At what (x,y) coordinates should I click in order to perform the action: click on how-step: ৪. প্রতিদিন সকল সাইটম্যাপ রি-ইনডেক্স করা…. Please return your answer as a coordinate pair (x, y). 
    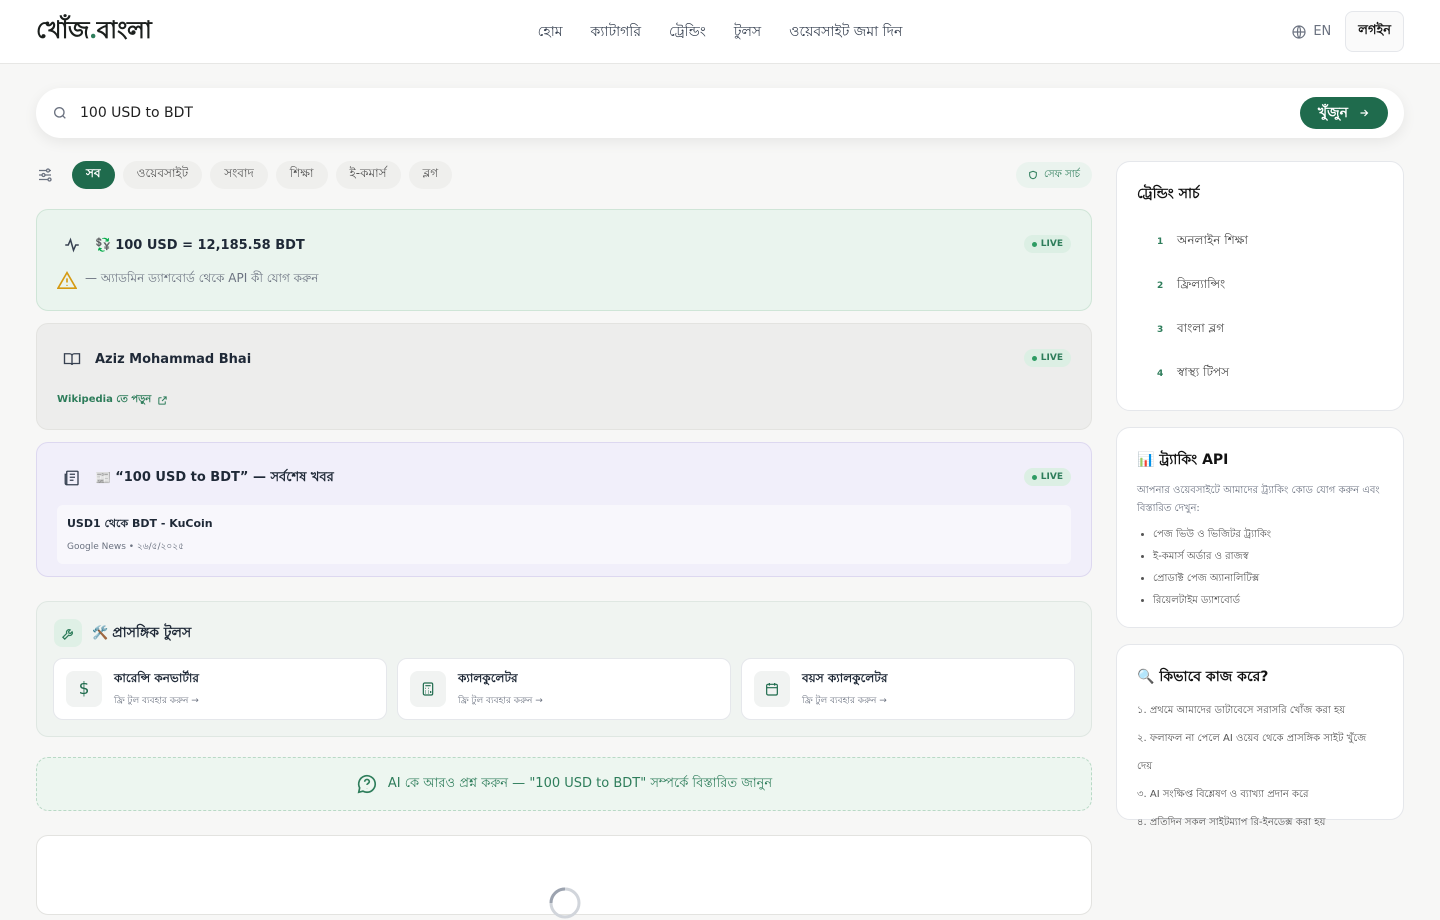
    Looking at the image, I should click on (1231, 822).